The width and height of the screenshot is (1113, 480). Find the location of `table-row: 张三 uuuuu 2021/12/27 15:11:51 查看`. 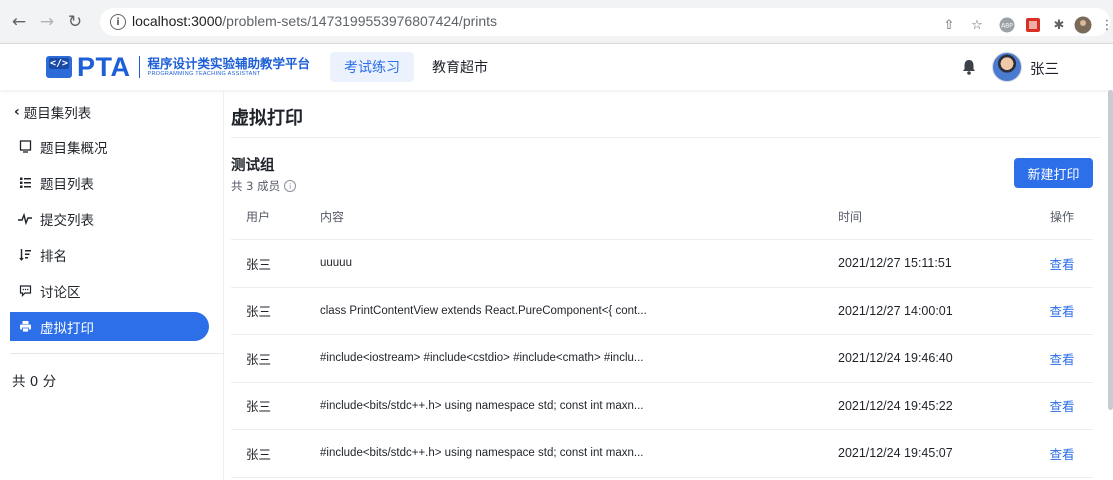

table-row: 张三 uuuuu 2021/12/27 15:11:51 查看 is located at coordinates (662, 264).